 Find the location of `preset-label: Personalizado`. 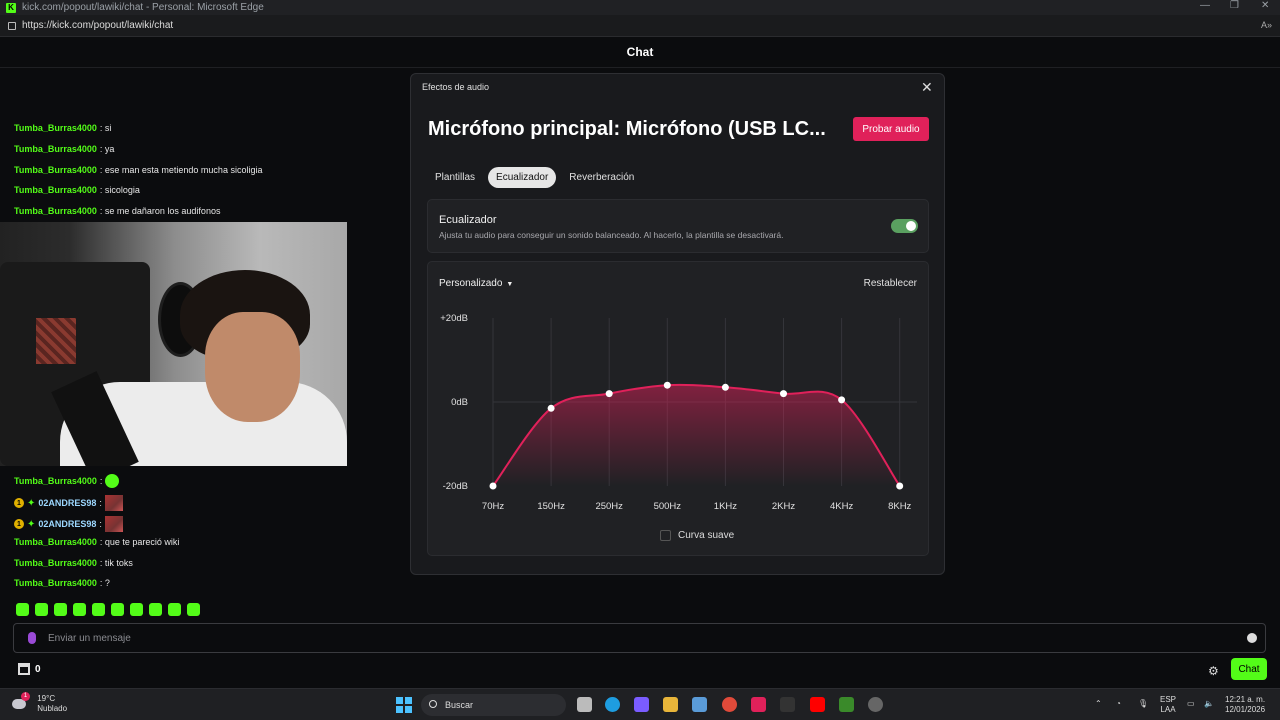

preset-label: Personalizado is located at coordinates (471, 283).